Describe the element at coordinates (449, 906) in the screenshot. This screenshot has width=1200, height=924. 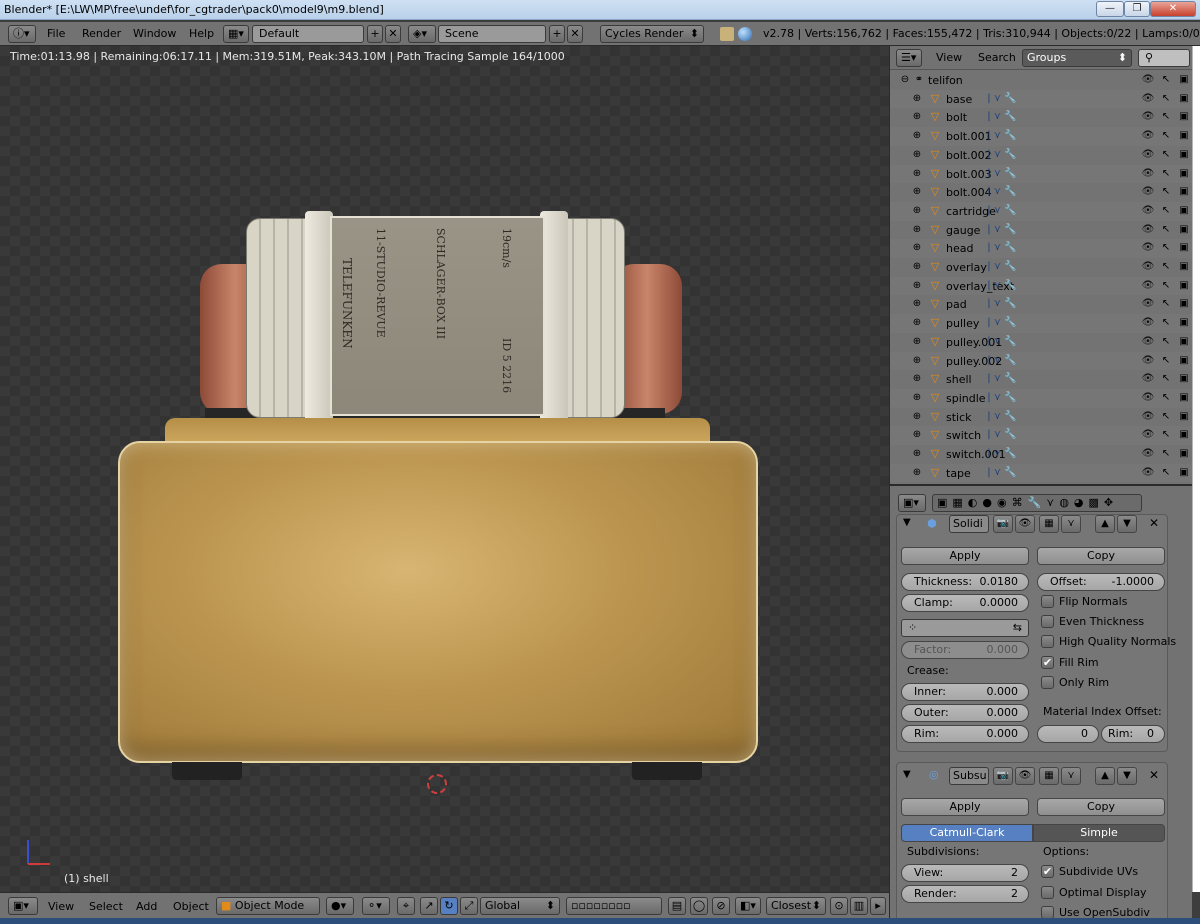
I see `rotate-icon: ↻` at that location.